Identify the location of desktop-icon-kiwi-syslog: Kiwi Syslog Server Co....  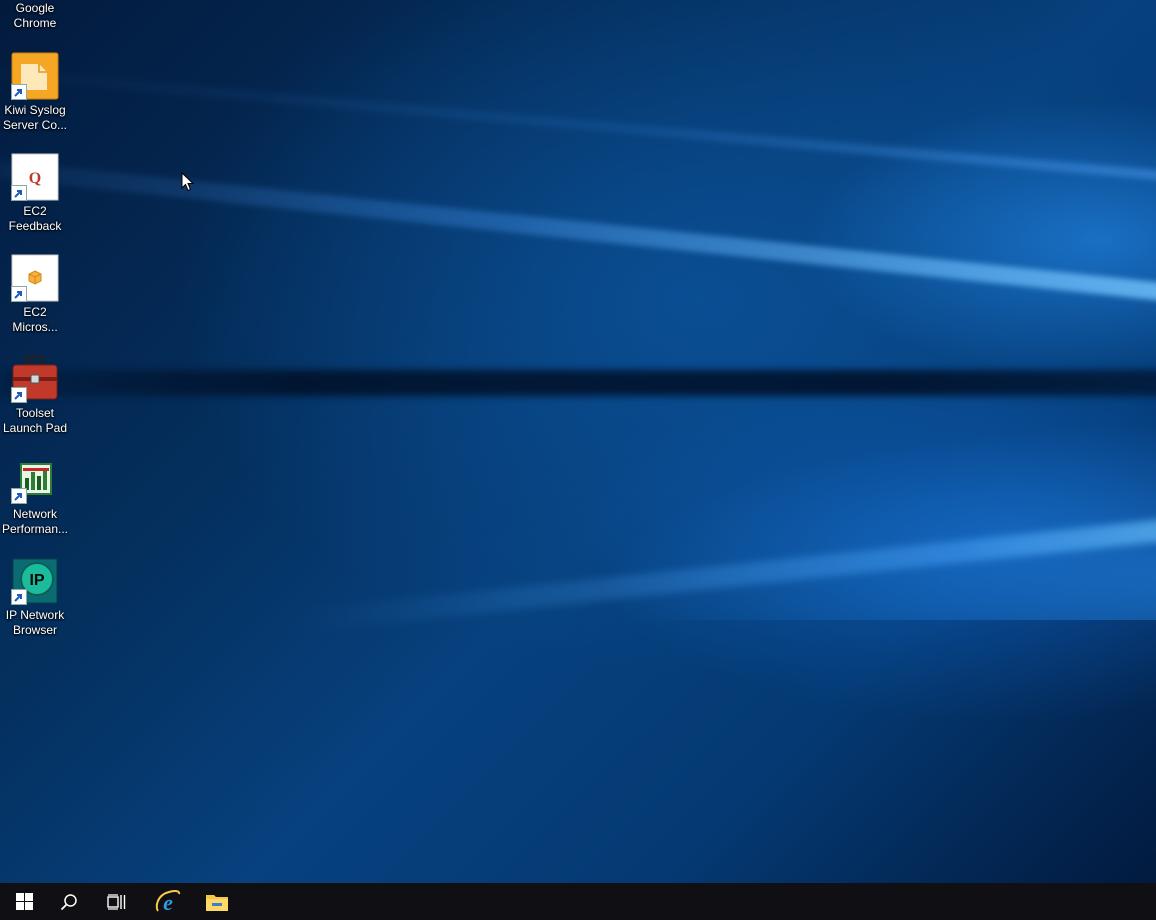
(35, 92).